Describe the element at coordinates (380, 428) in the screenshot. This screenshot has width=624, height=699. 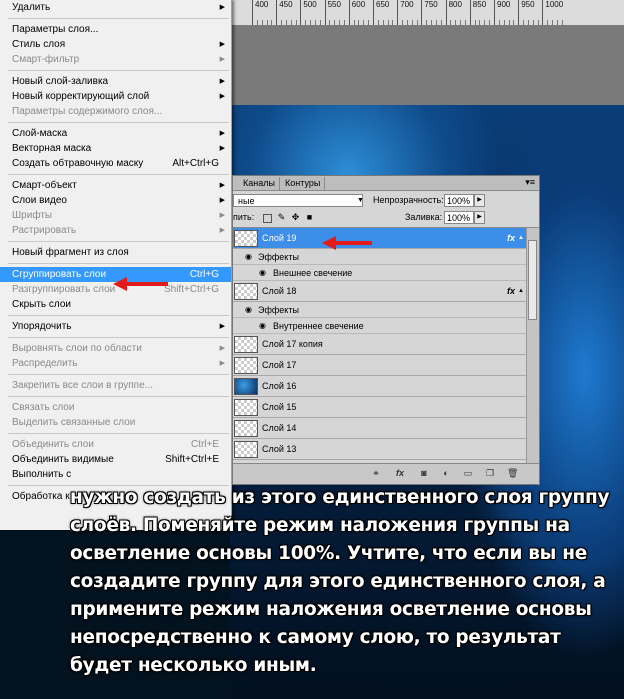
I see `layer-row: Слой 14` at that location.